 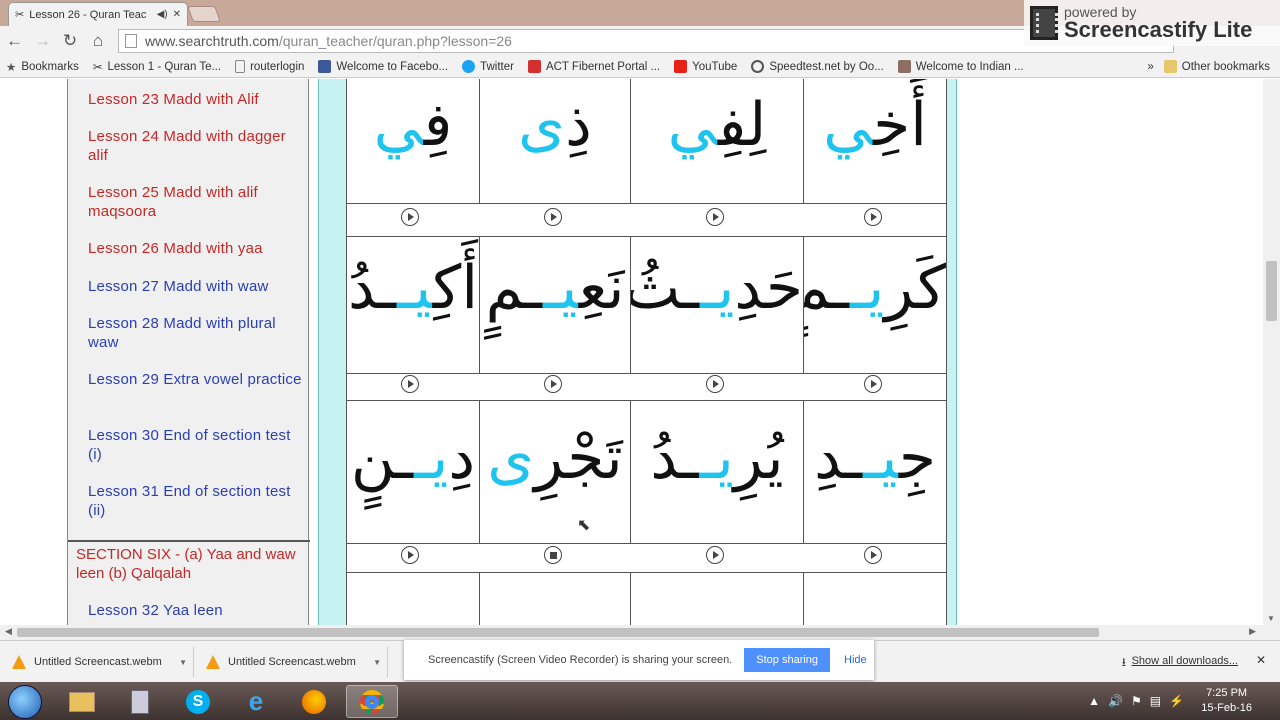 I want to click on arabic-word: حَدِيــثُ, so click(x=716, y=288).